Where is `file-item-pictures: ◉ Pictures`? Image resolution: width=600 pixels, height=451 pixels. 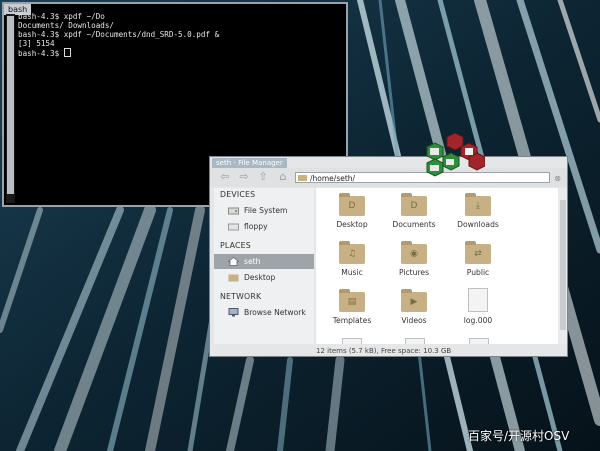 file-item-pictures: ◉ Pictures is located at coordinates (414, 259).